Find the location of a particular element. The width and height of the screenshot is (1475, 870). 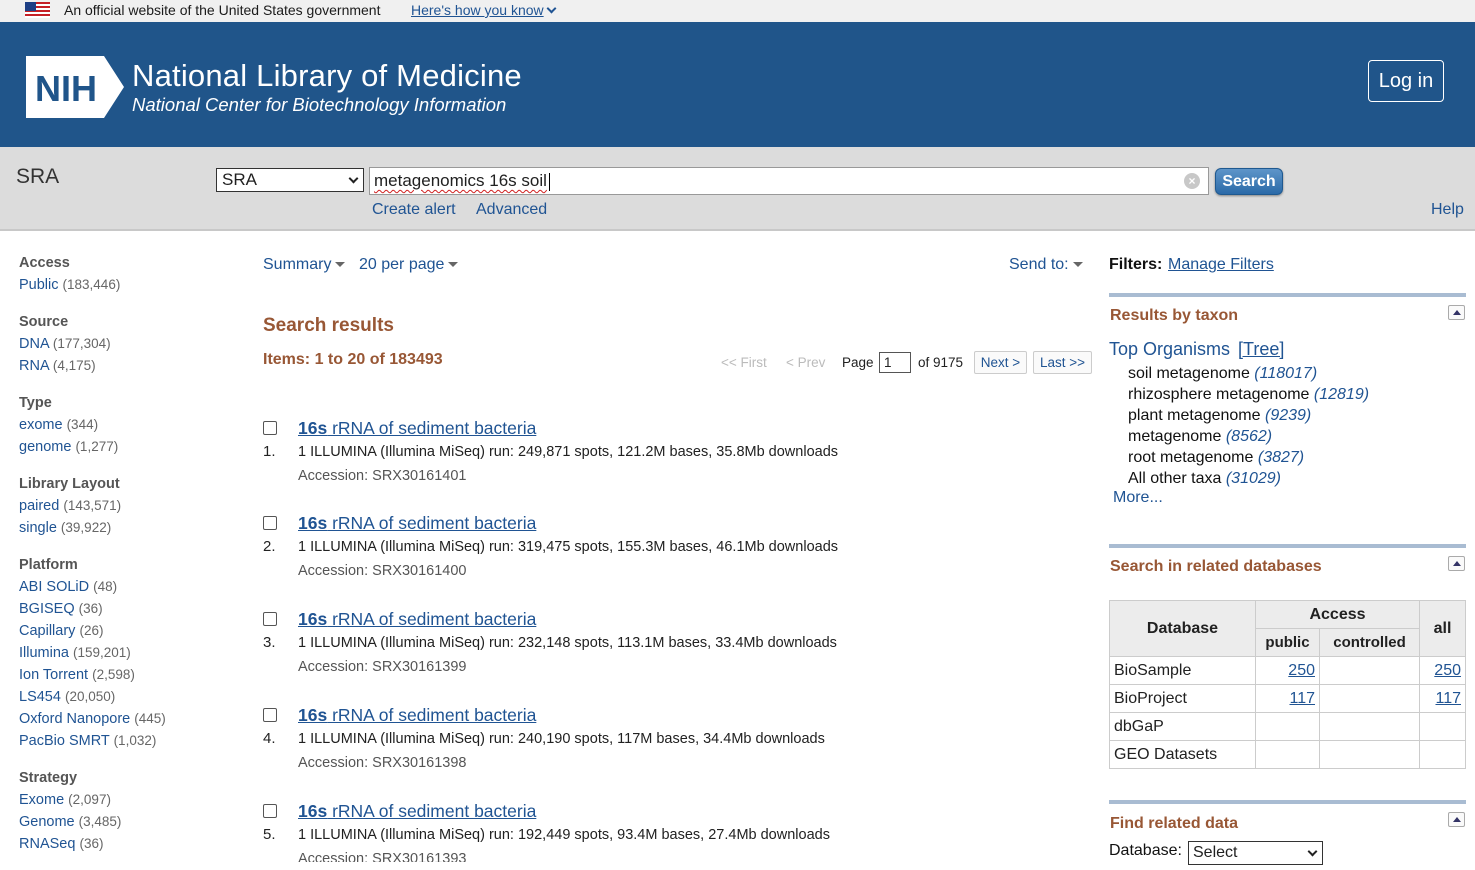

filter-item: PacBio SMRT (1,032) is located at coordinates (129, 741).